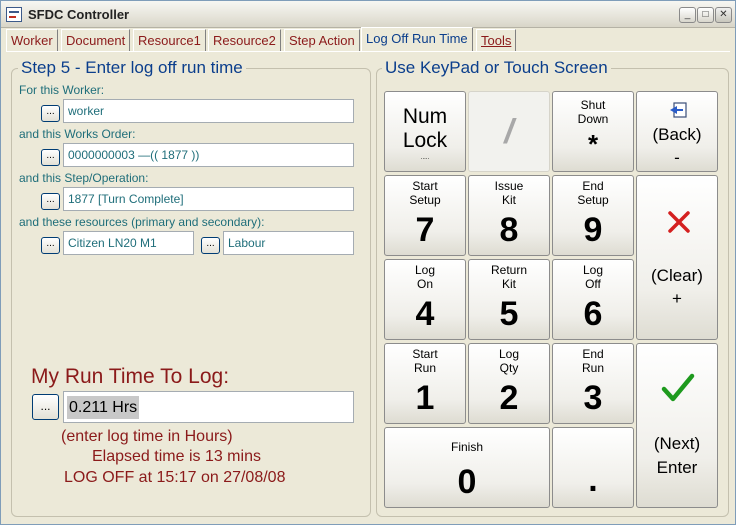 Image resolution: width=736 pixels, height=525 pixels. Describe the element at coordinates (593, 270) in the screenshot. I see `key-6-label-1: Log` at that location.